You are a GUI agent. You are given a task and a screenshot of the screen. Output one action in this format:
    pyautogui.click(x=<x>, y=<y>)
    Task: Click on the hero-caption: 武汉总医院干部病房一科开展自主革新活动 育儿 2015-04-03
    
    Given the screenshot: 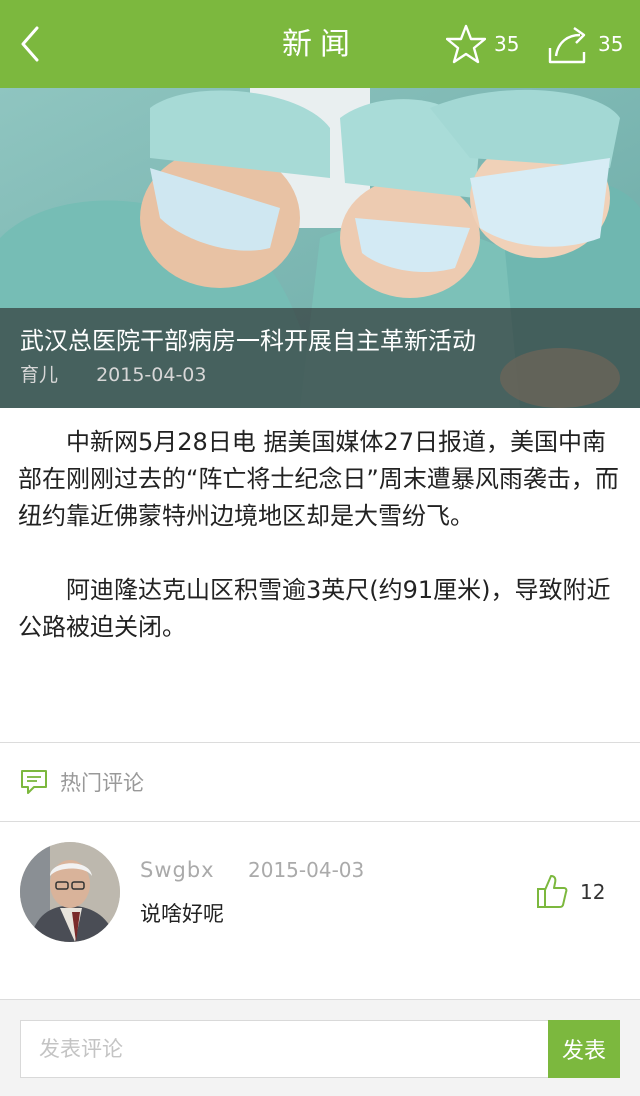 What is the action you would take?
    pyautogui.click(x=320, y=358)
    